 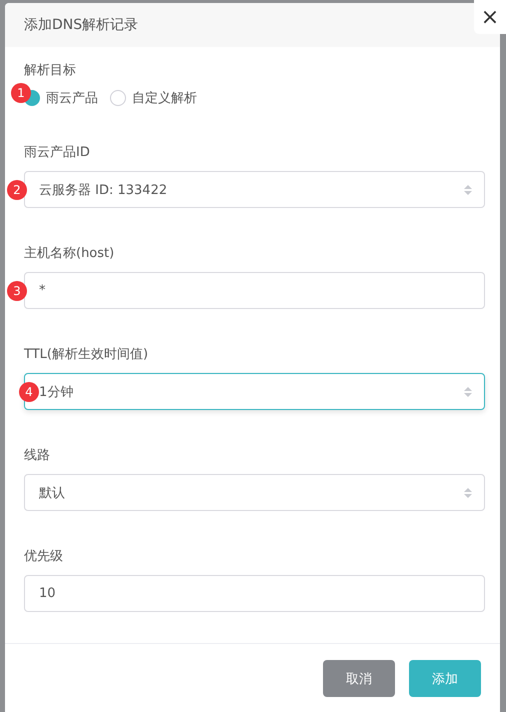 I want to click on step-badge: 2, so click(x=17, y=190).